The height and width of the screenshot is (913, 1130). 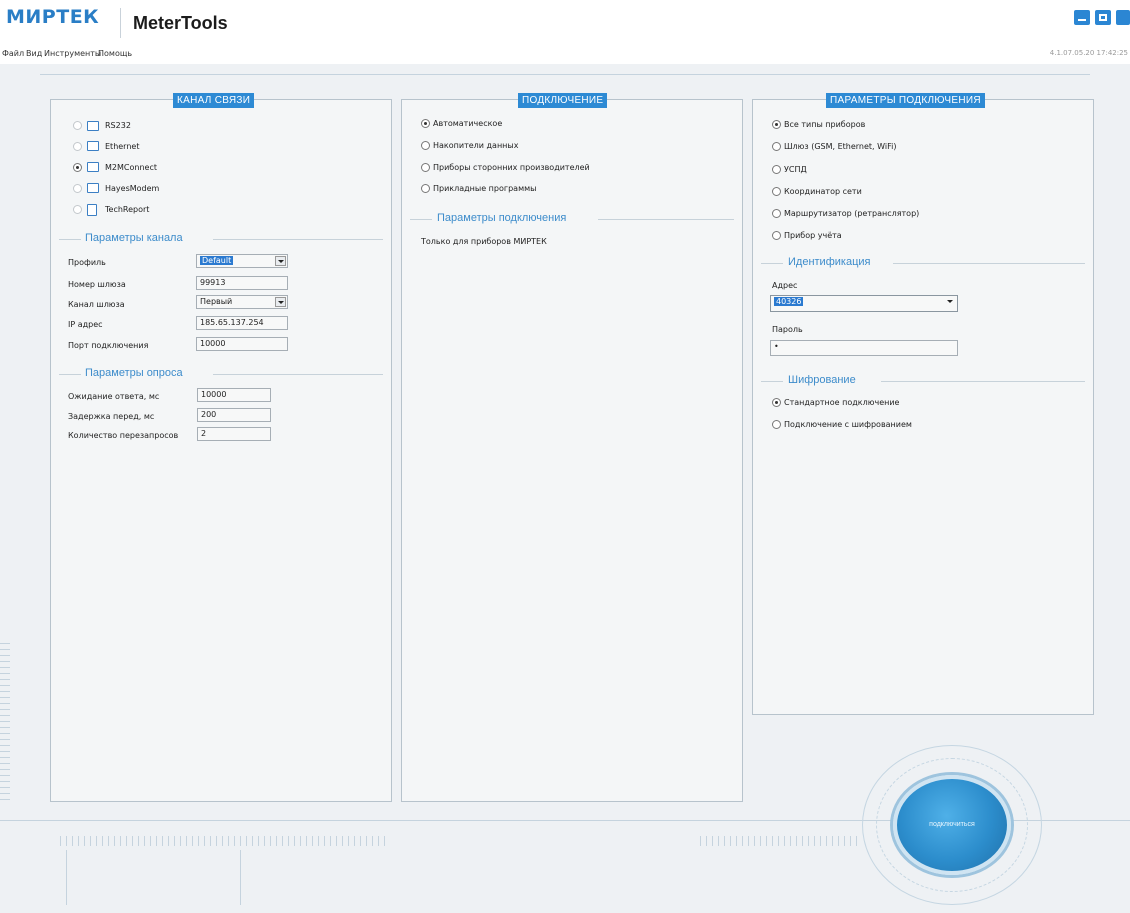 I want to click on connection-option-label: Автоматическое, so click(x=468, y=123).